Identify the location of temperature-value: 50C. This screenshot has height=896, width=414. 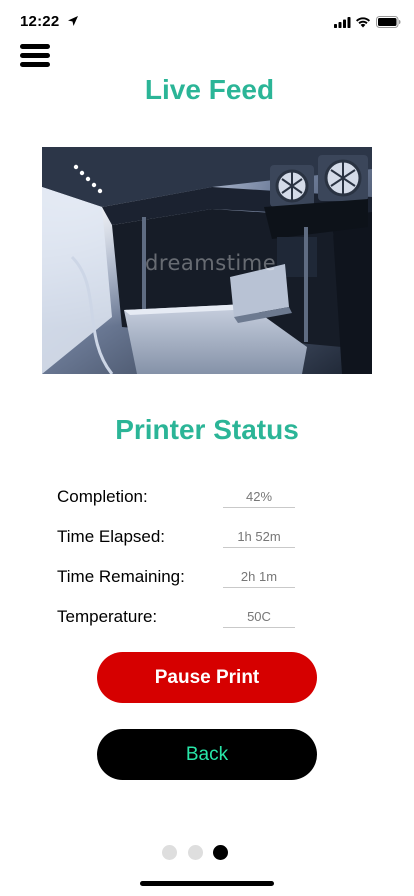
(259, 618).